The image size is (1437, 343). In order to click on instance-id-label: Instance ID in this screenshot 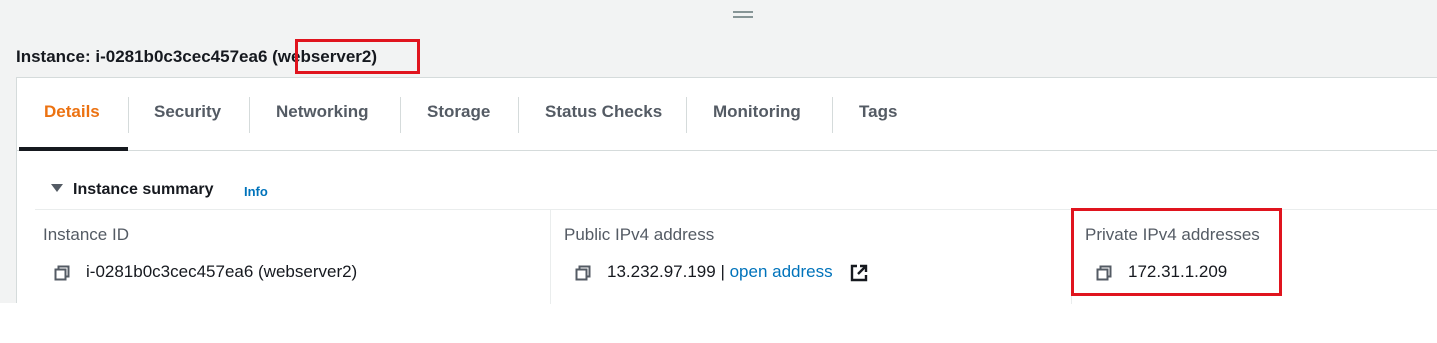, I will do `click(86, 234)`.